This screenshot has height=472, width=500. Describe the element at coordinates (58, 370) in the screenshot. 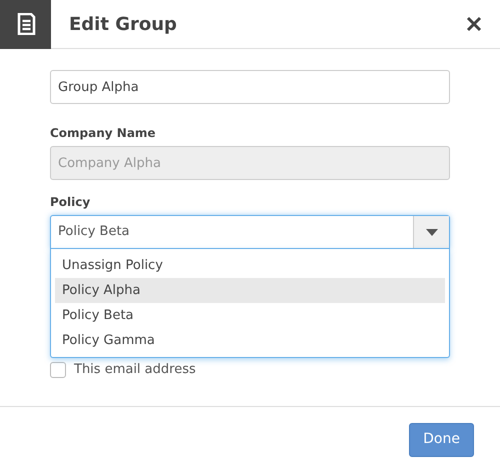

I see `checkbox` at that location.